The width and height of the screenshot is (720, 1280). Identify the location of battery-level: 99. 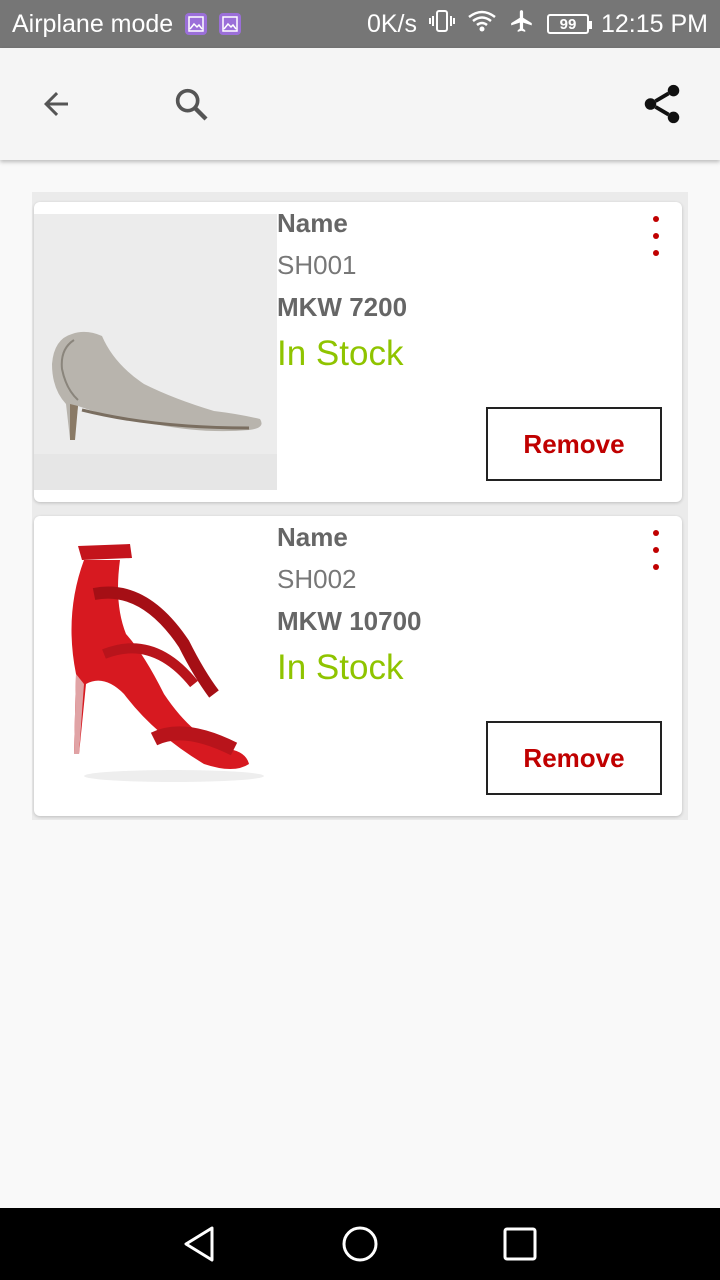
(568, 24).